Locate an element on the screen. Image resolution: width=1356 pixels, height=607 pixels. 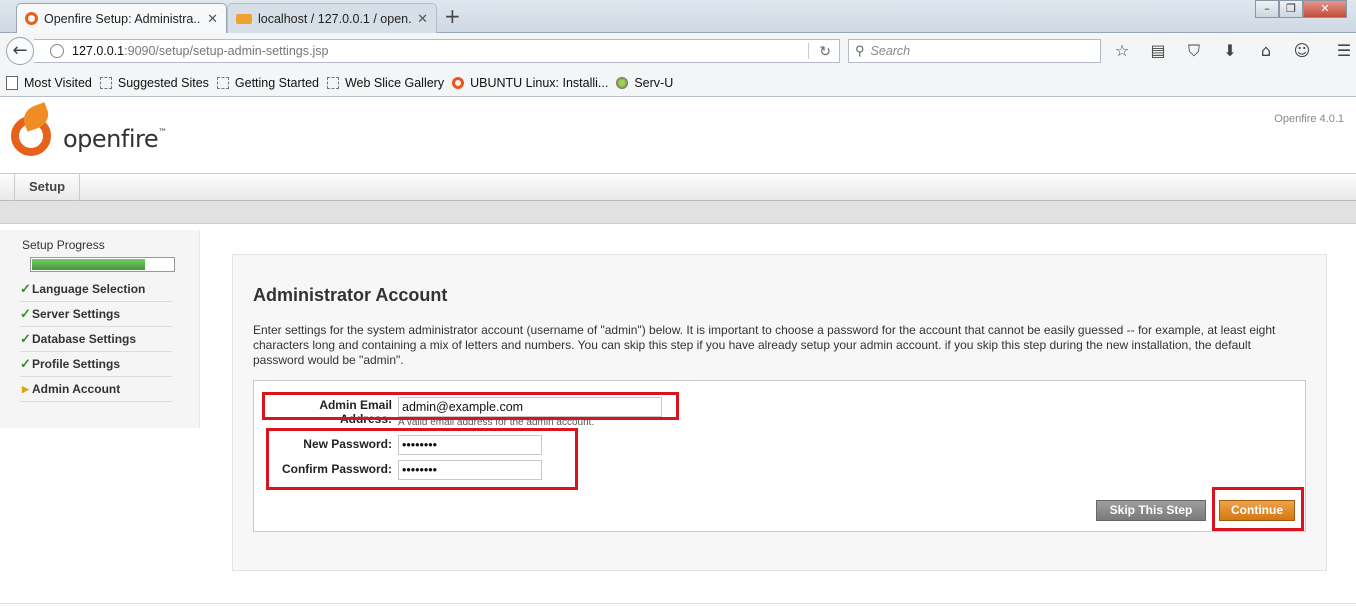
step-label: Profile Settings is located at coordinates (76, 364).